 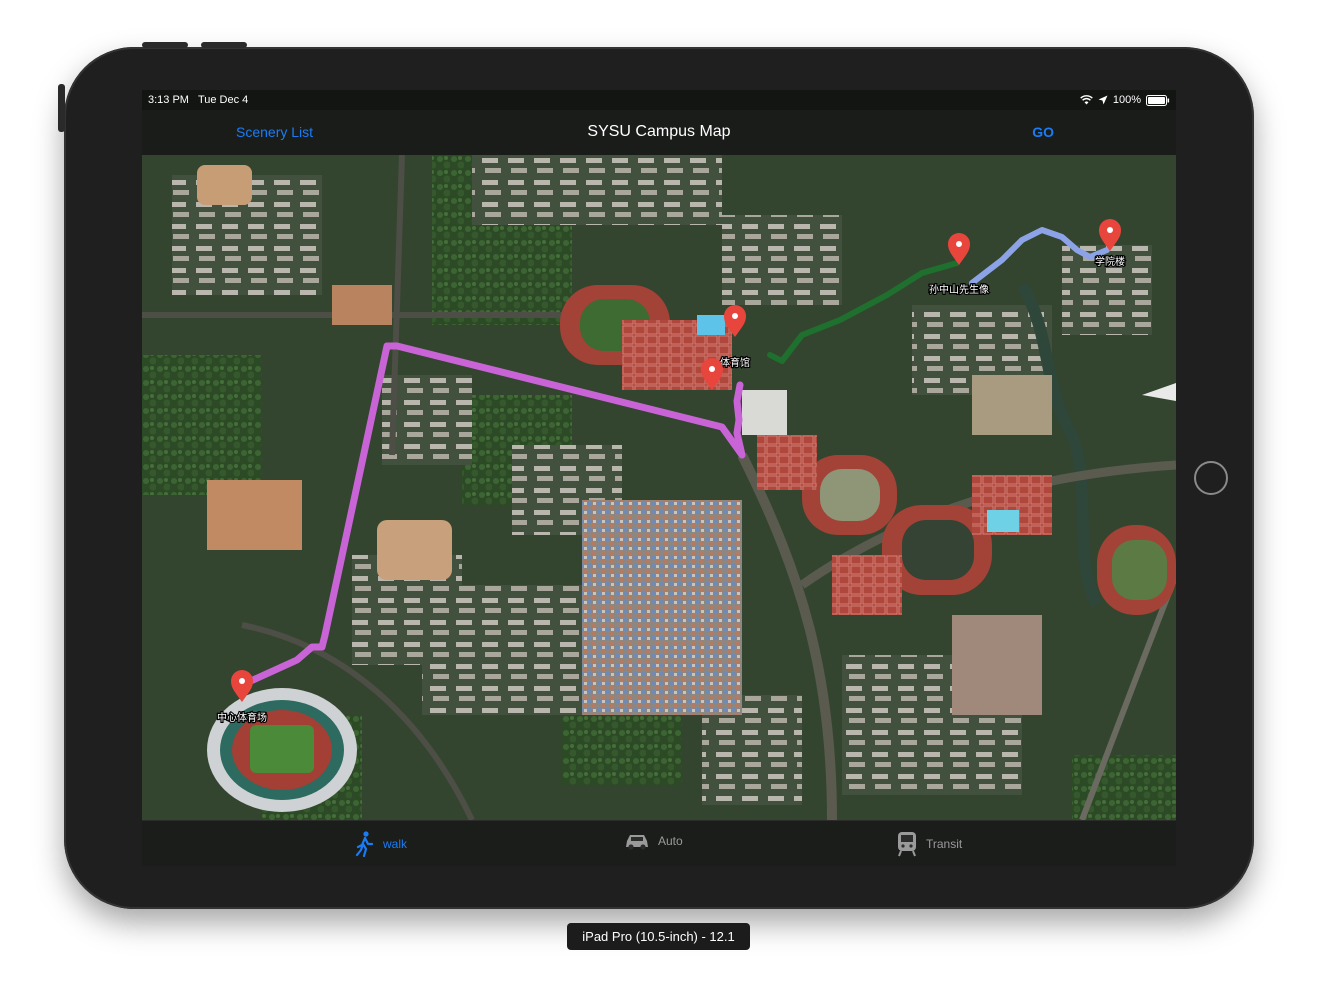 What do you see at coordinates (168, 100) in the screenshot?
I see `status-time: 3:13 PM` at bounding box center [168, 100].